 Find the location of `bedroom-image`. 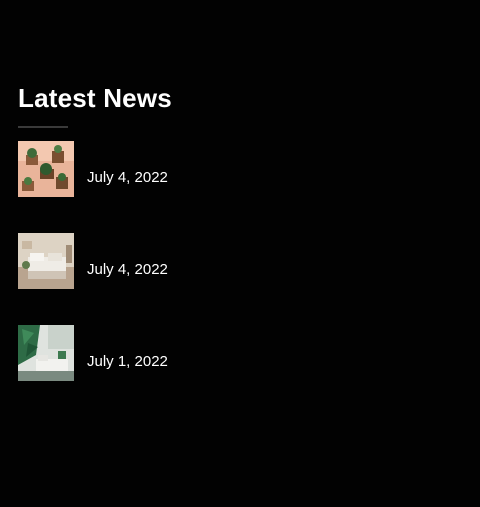

bedroom-image is located at coordinates (46, 261).